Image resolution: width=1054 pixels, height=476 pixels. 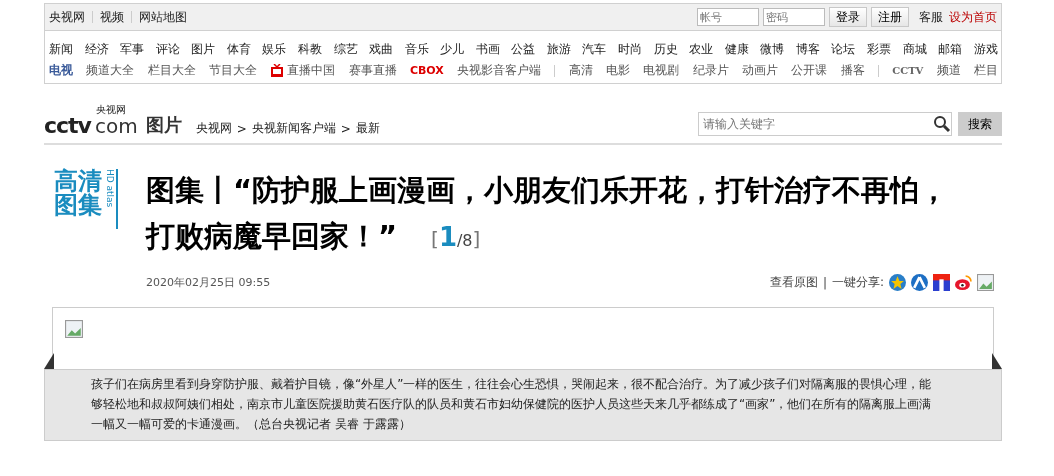 I want to click on nav-link: 频道大全, so click(x=110, y=70).